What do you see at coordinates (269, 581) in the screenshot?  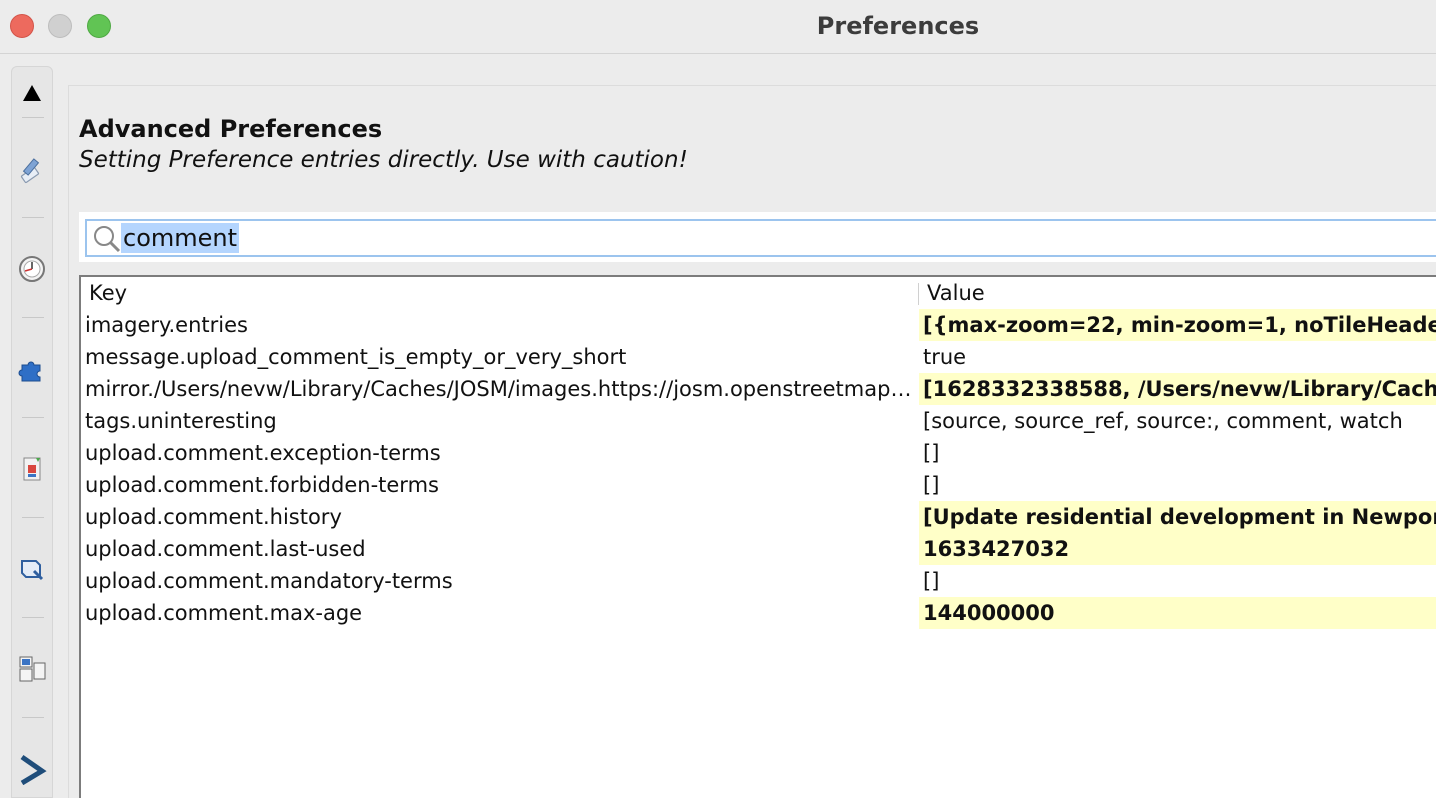 I see `cell-key: upload.comment.mandatory-terms` at bounding box center [269, 581].